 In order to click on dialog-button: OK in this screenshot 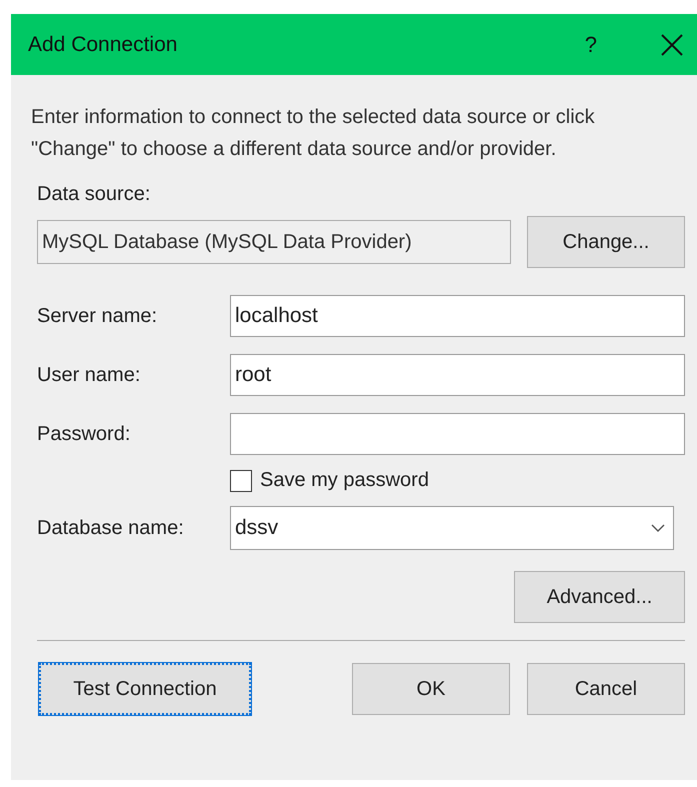, I will do `click(431, 689)`.